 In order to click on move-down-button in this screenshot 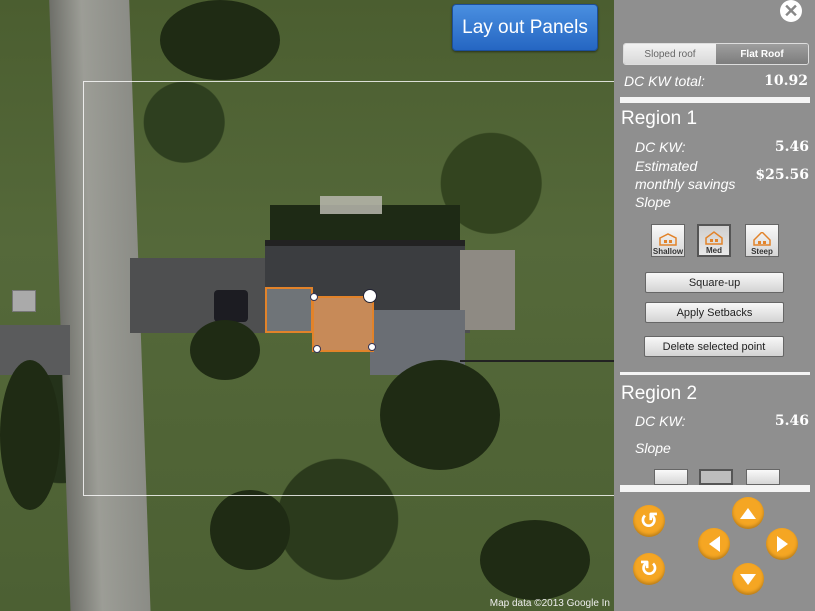, I will do `click(748, 579)`.